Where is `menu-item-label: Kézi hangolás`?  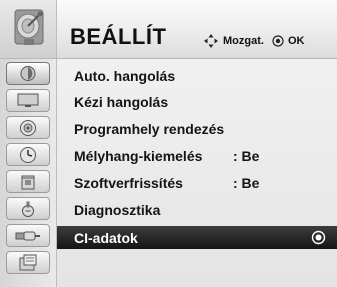 menu-item-label: Kézi hangolás is located at coordinates (121, 102).